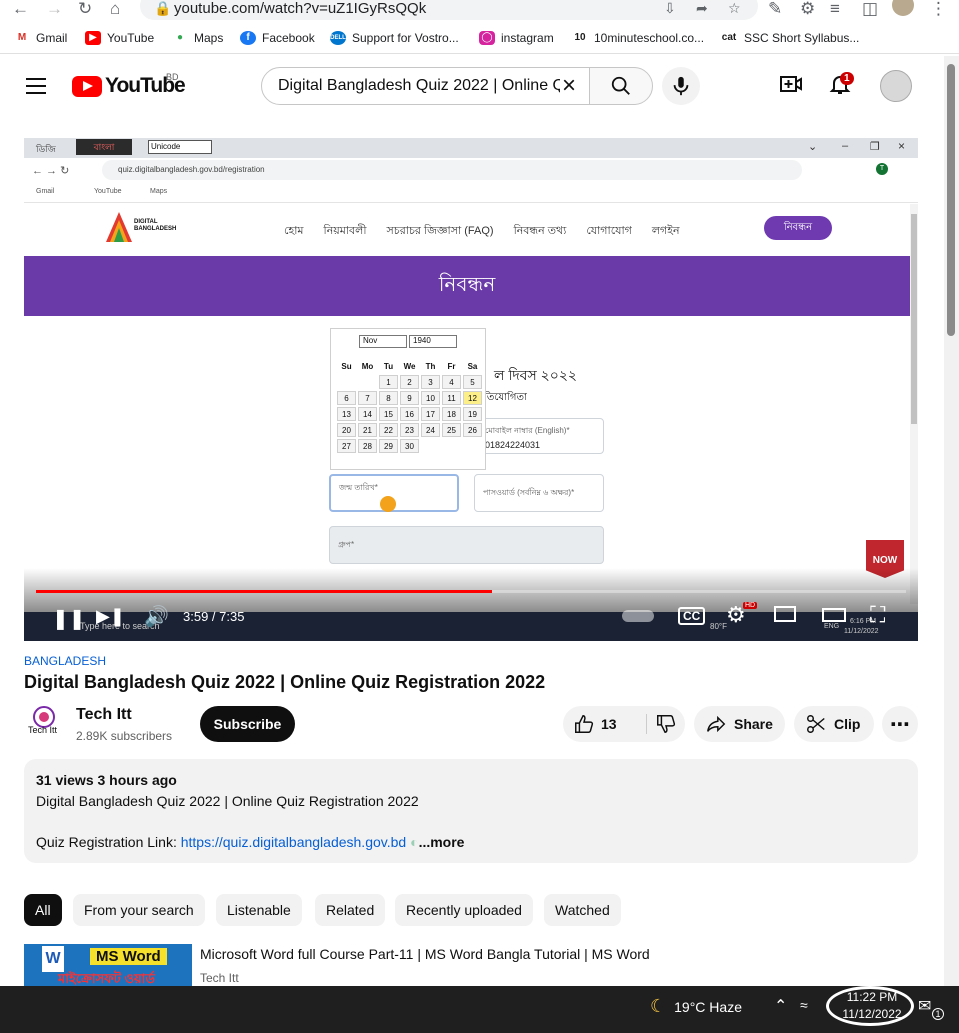  I want to click on video-site-scrollbar, so click(914, 404).